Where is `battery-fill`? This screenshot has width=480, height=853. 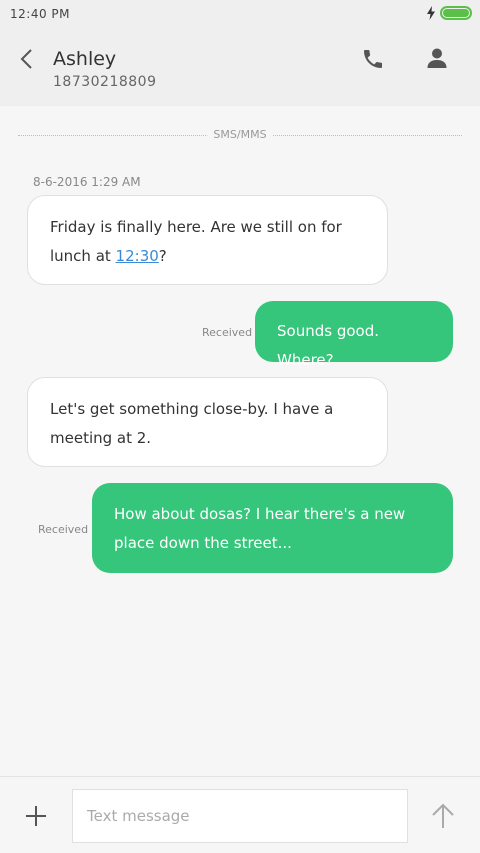 battery-fill is located at coordinates (456, 13).